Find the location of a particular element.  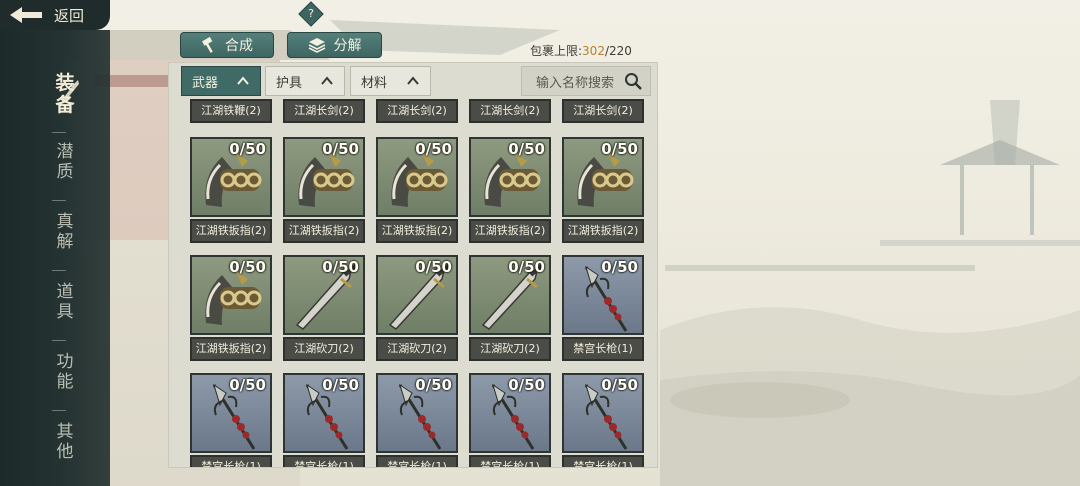

layers-icon is located at coordinates (316, 45).